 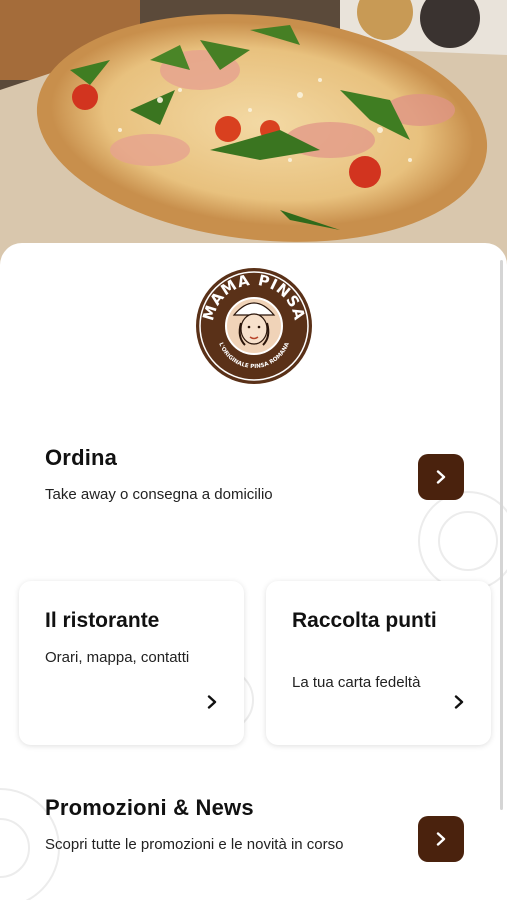 What do you see at coordinates (117, 657) in the screenshot?
I see `restaurant-card-subtitle: Orari, mappa, contatti` at bounding box center [117, 657].